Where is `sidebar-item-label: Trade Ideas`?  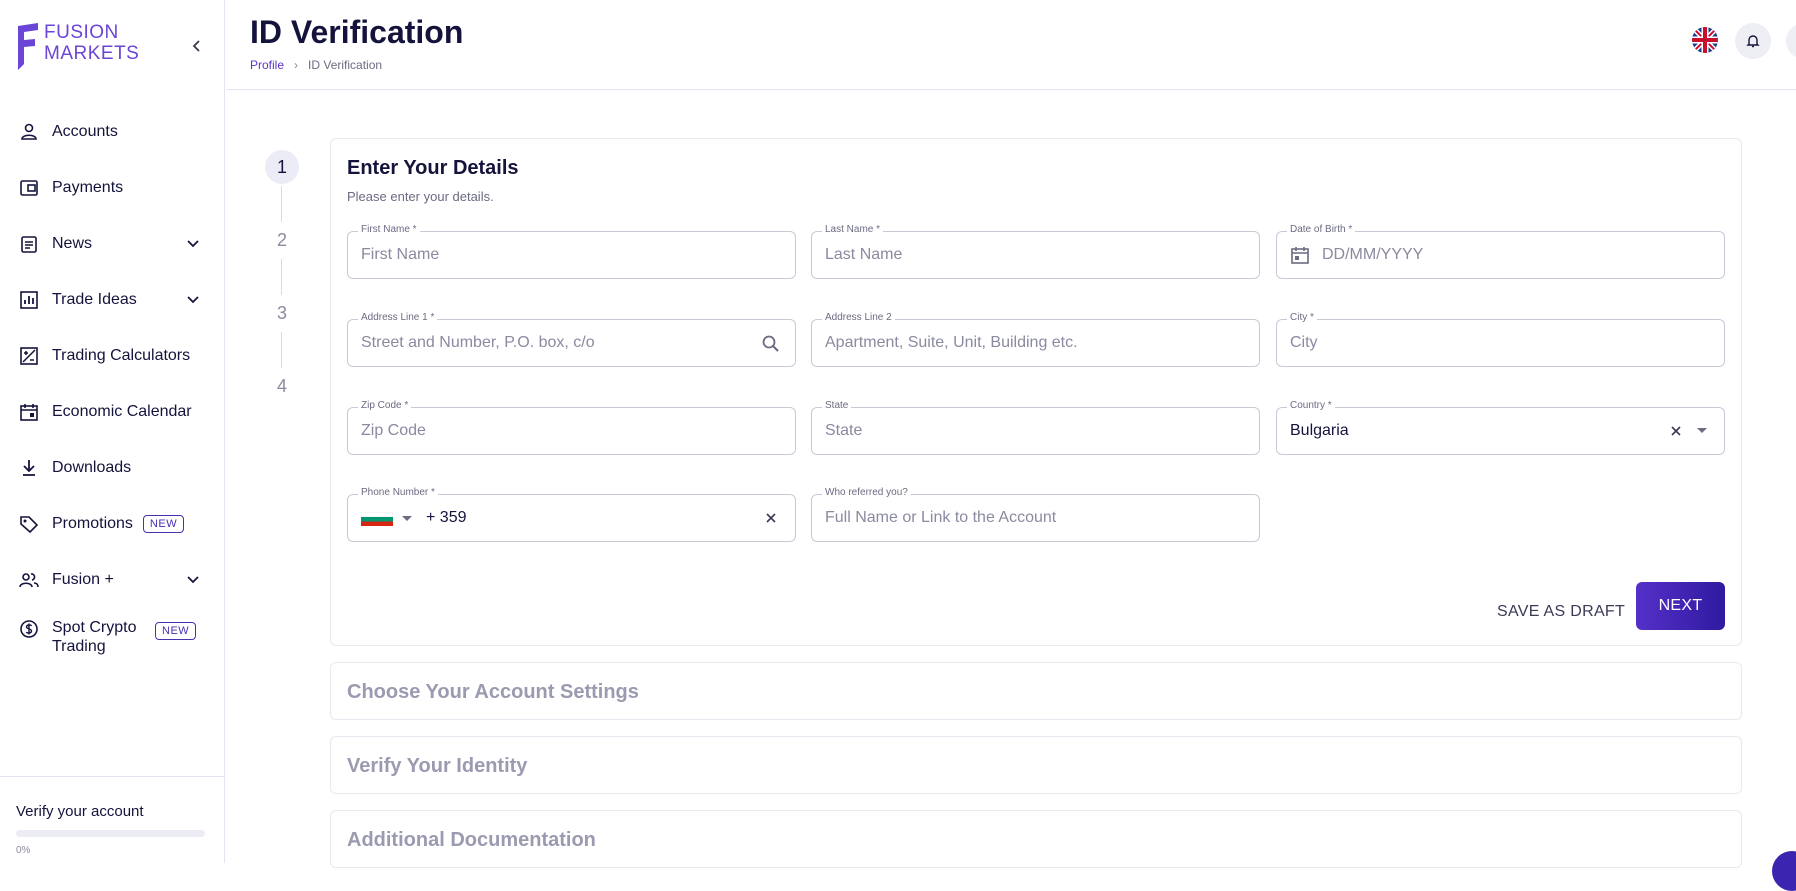 sidebar-item-label: Trade Ideas is located at coordinates (94, 299).